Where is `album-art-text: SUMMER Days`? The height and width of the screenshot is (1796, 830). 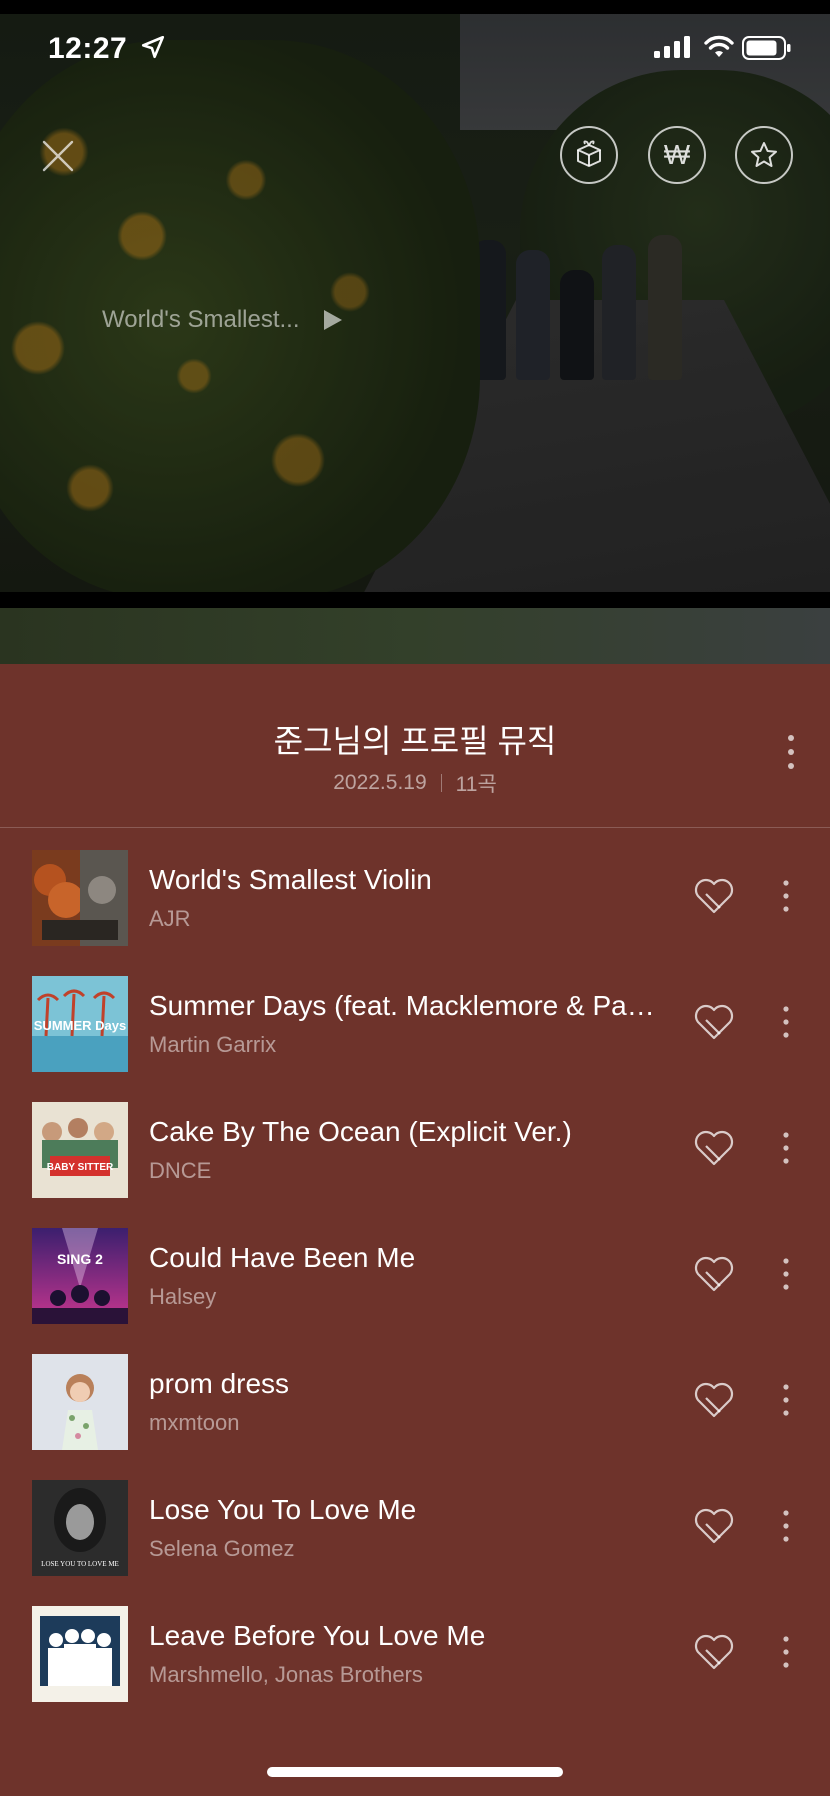 album-art-text: SUMMER Days is located at coordinates (80, 1025).